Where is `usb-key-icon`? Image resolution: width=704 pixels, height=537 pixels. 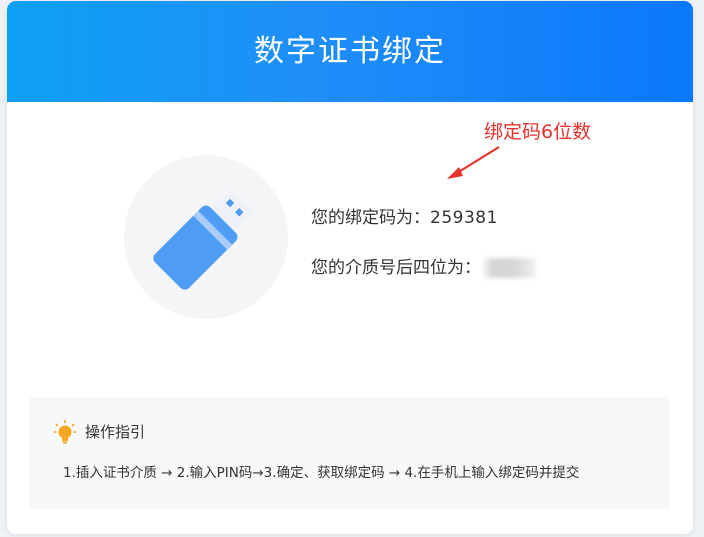
usb-key-icon is located at coordinates (203, 239).